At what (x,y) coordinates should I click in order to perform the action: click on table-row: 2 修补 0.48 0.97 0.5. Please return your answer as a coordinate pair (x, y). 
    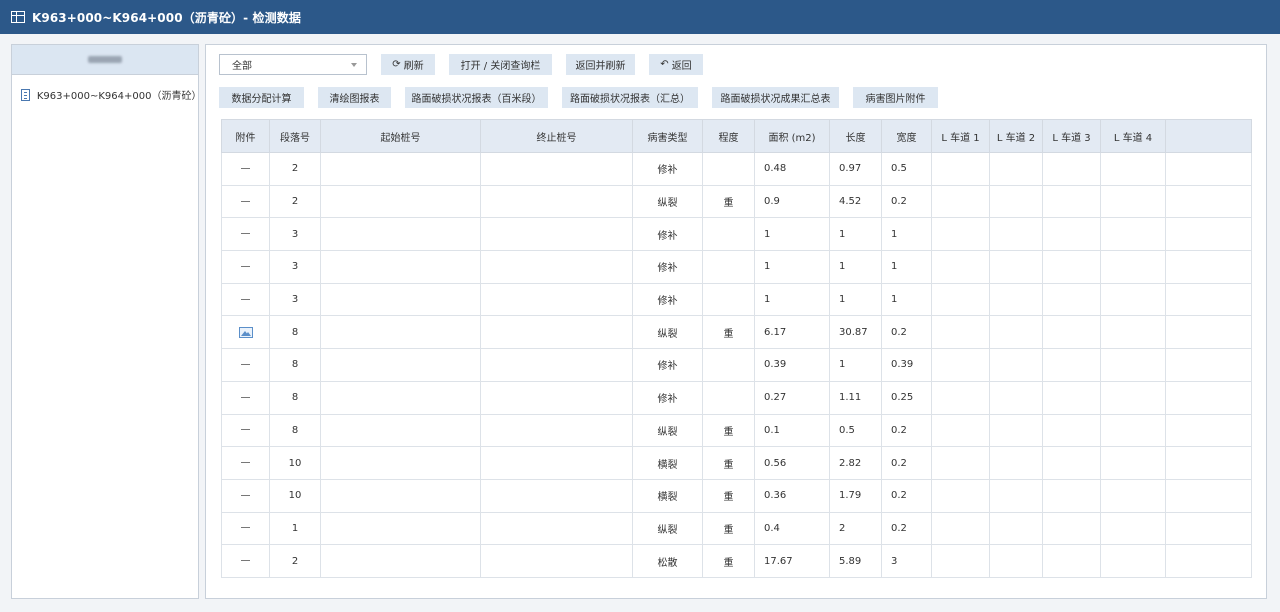
    Looking at the image, I should click on (736, 169).